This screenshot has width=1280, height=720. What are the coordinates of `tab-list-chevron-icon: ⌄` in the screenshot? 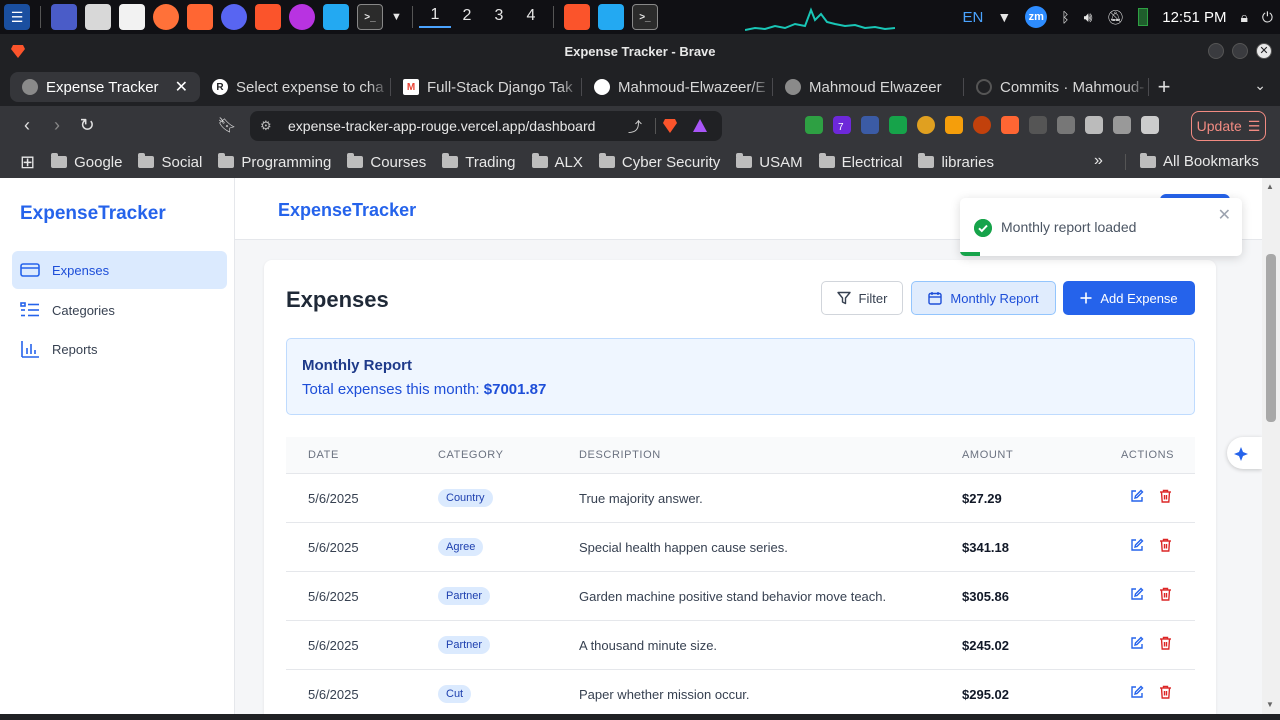 It's located at (1260, 85).